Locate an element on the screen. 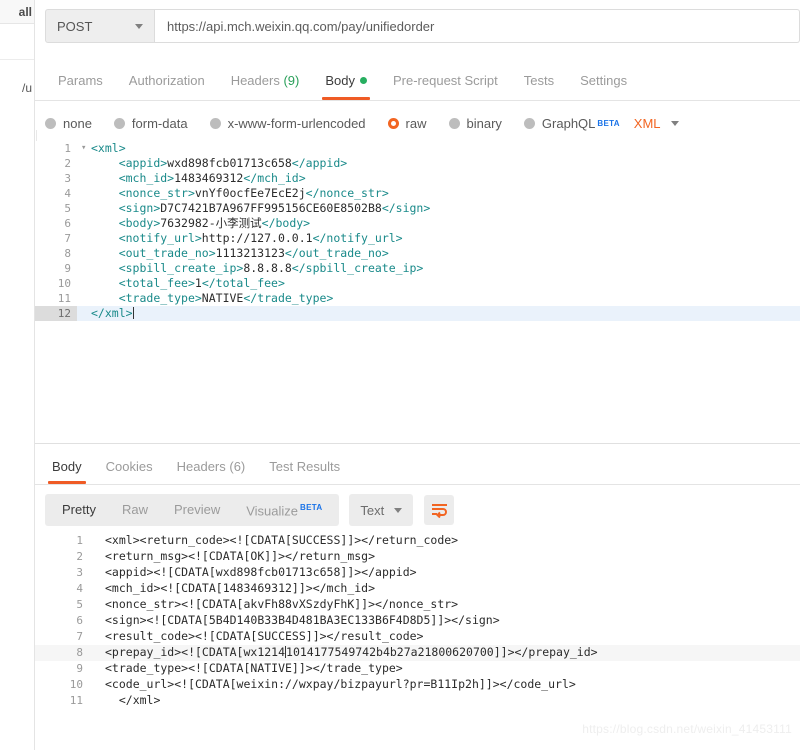  body-type-x-www-form-urlencoded: x-www-form-urlencoded is located at coordinates (287, 123).